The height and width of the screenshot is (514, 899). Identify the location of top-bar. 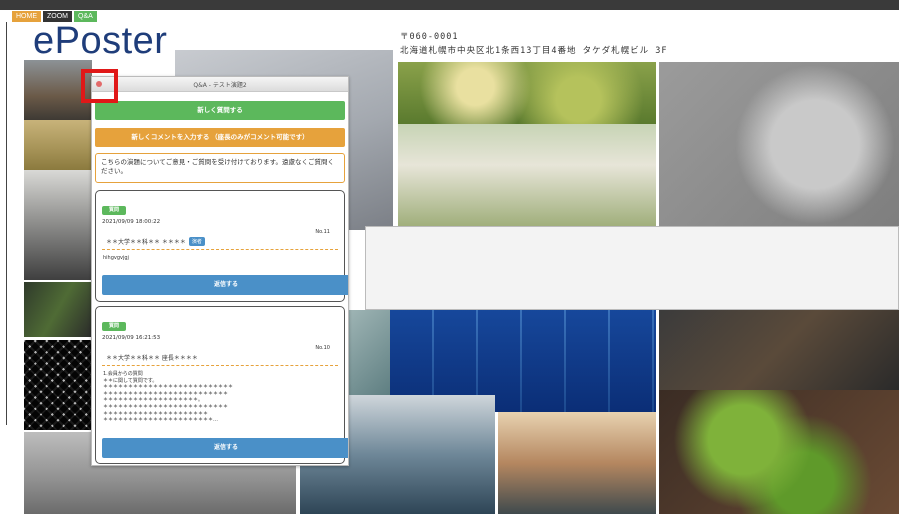
(449, 5).